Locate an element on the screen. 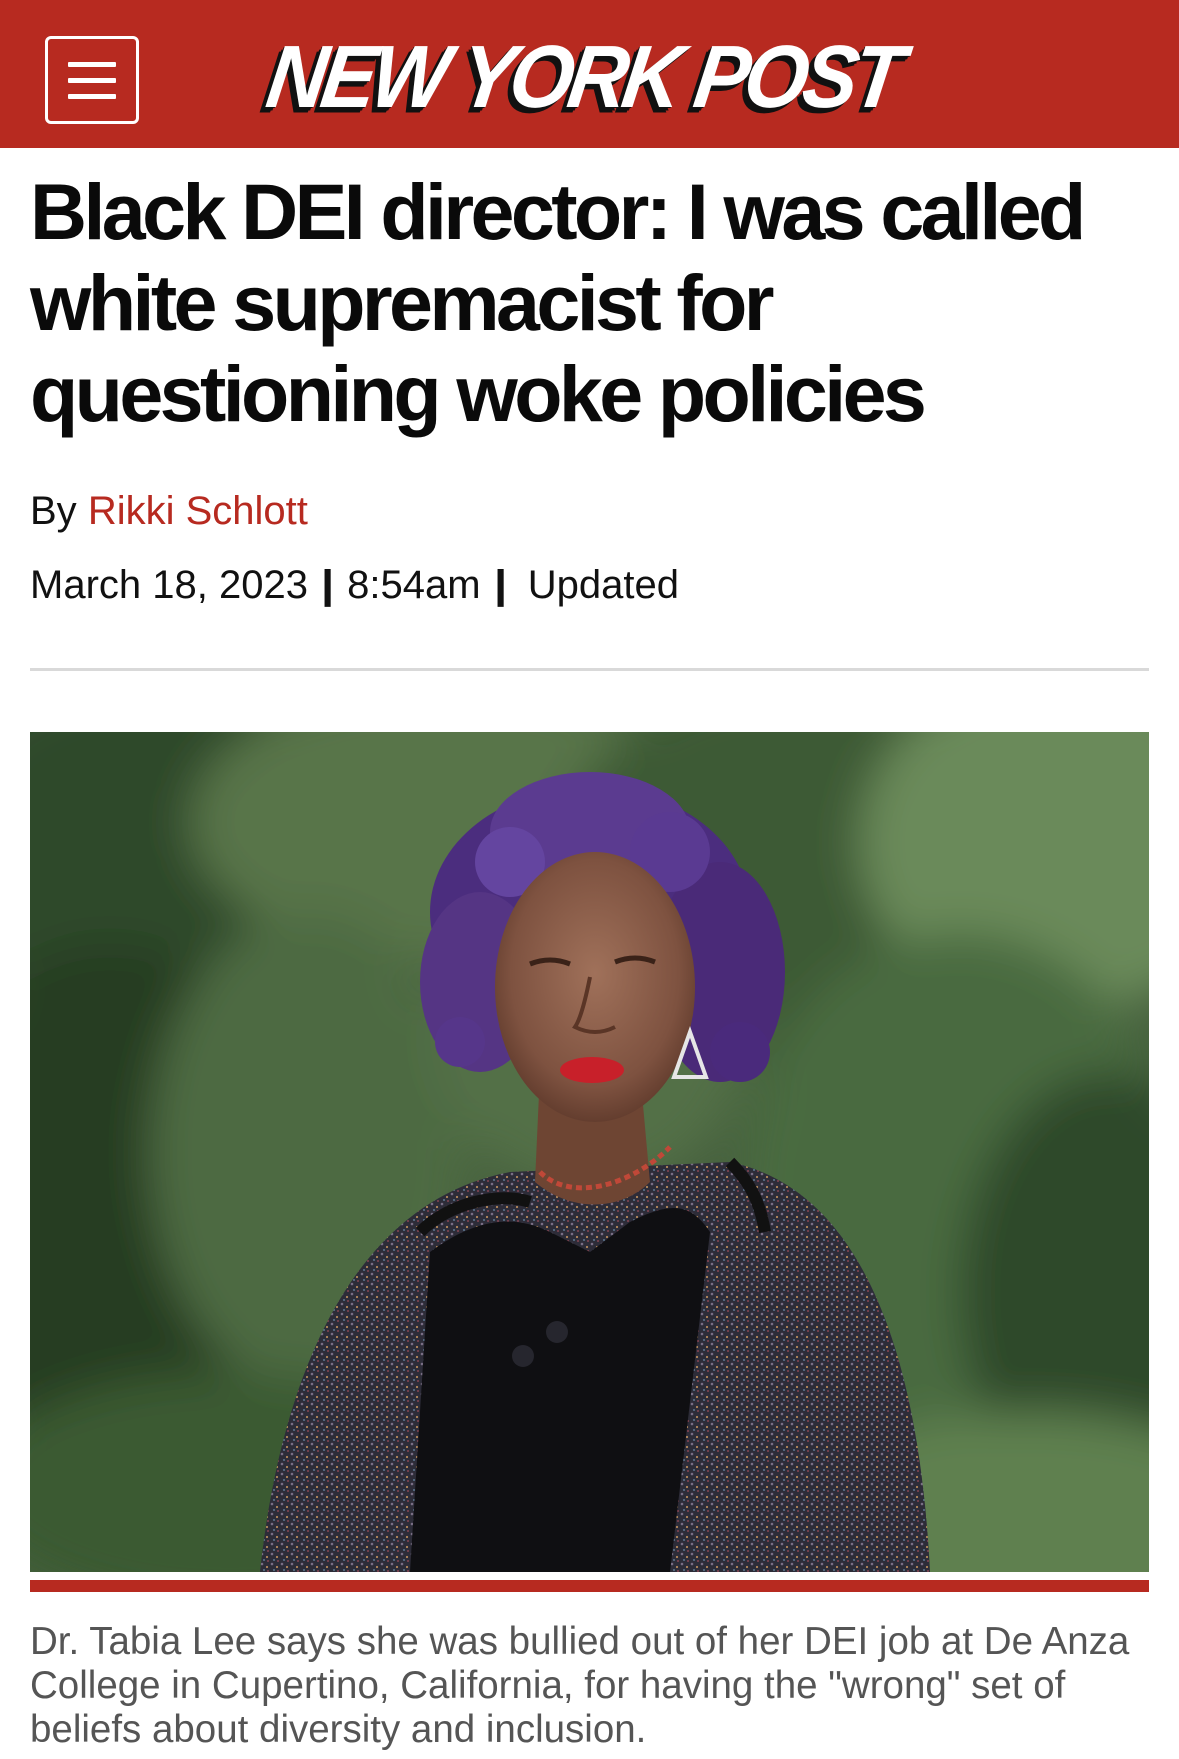 This screenshot has height=1759, width=1179. logo-text: NEW YORK POST is located at coordinates (583, 77).